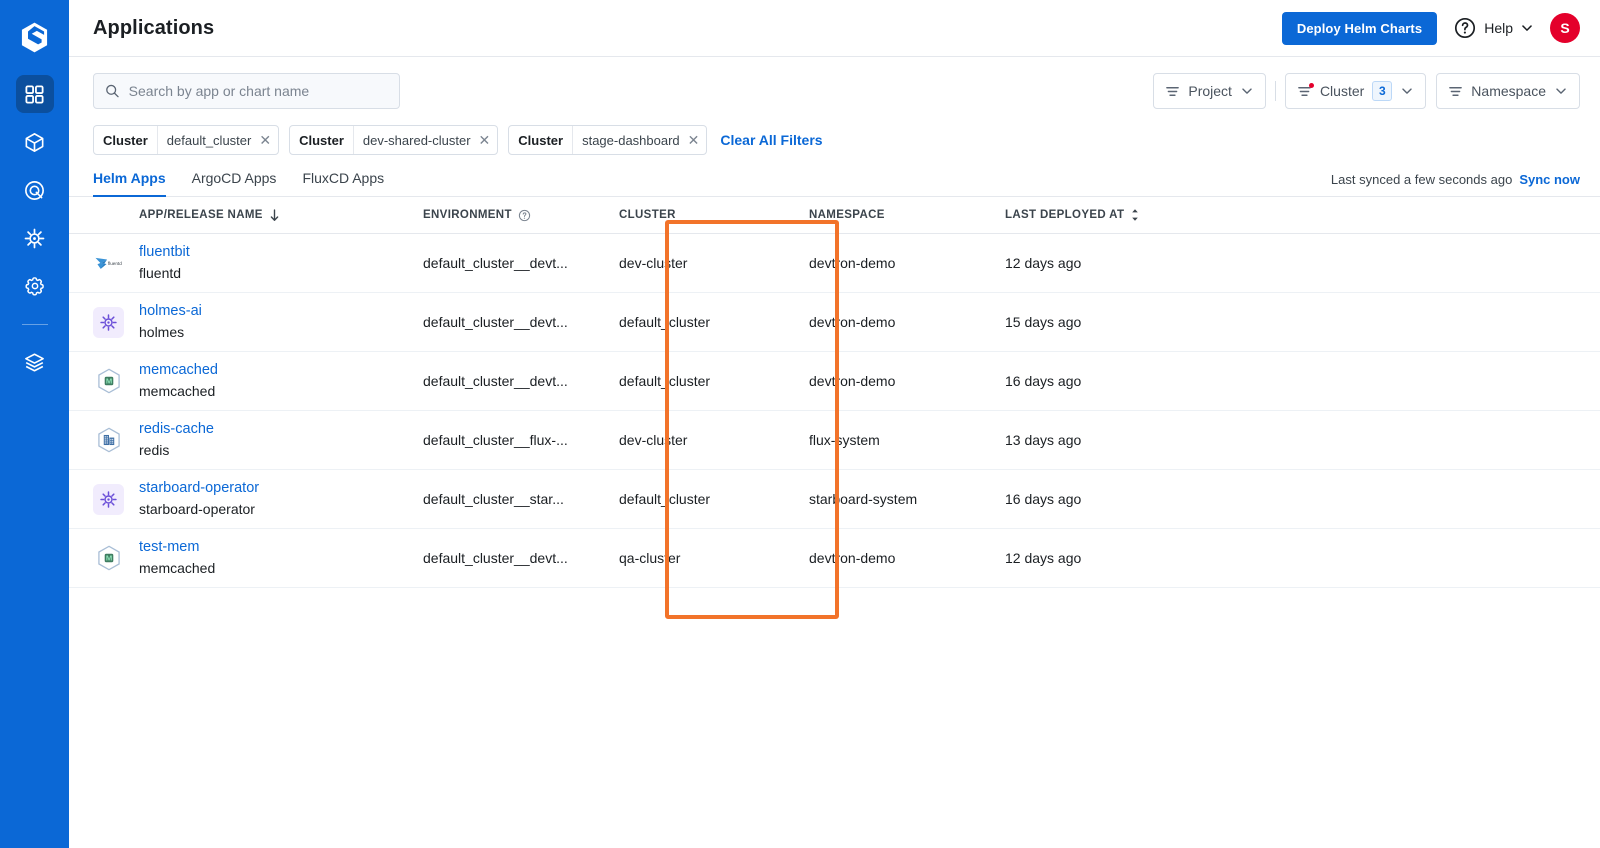  I want to click on search-input, so click(258, 91).